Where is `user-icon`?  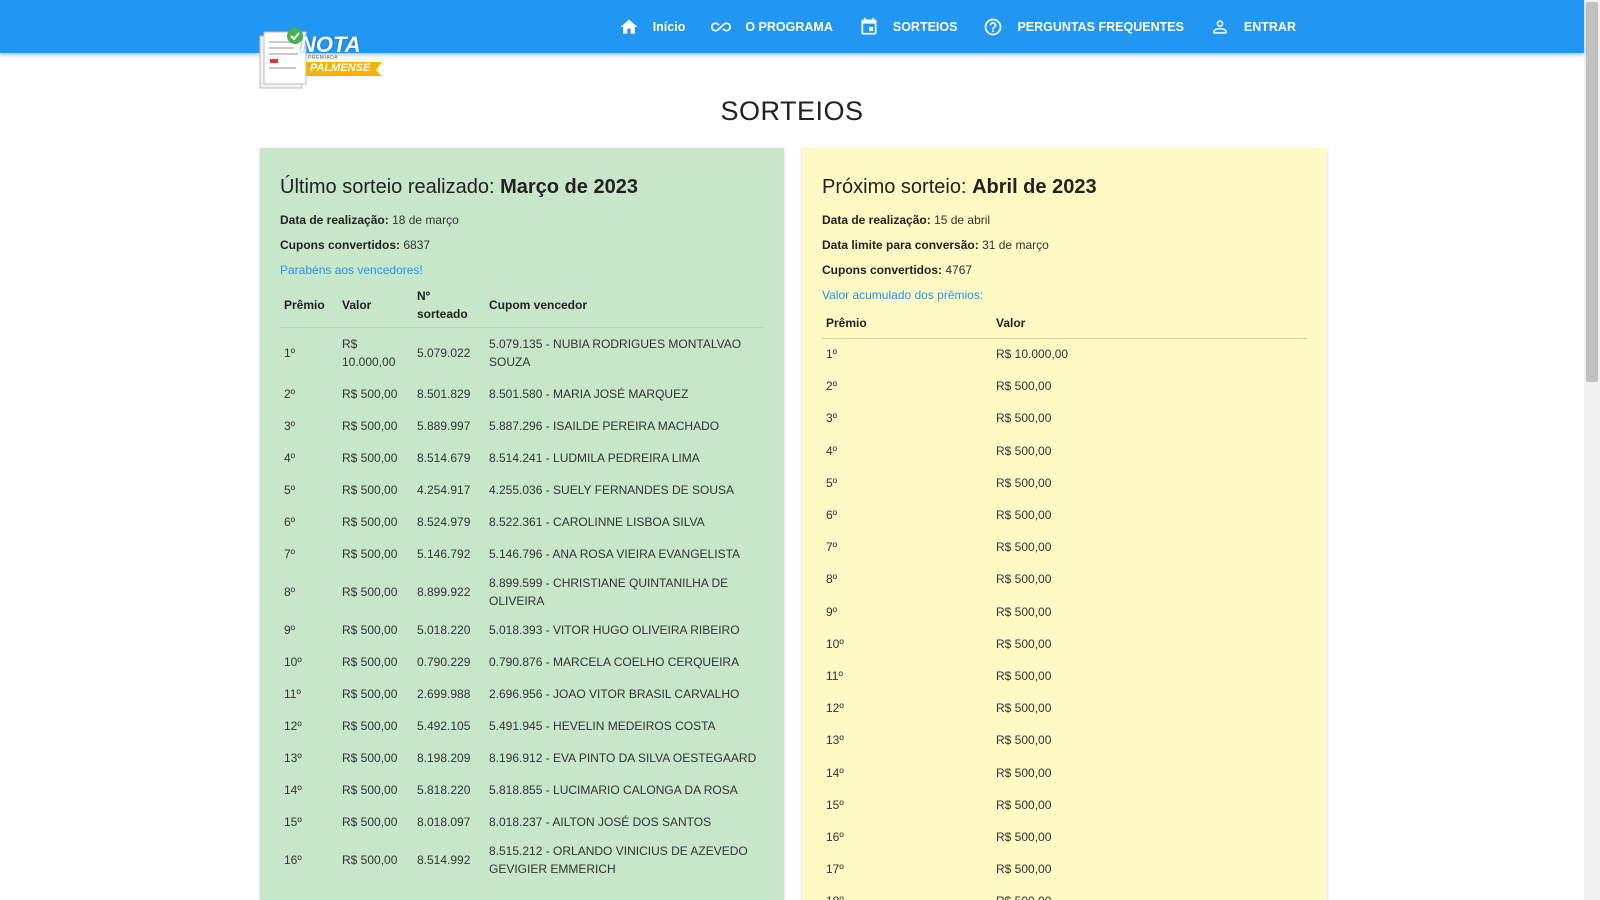
user-icon is located at coordinates (1220, 27).